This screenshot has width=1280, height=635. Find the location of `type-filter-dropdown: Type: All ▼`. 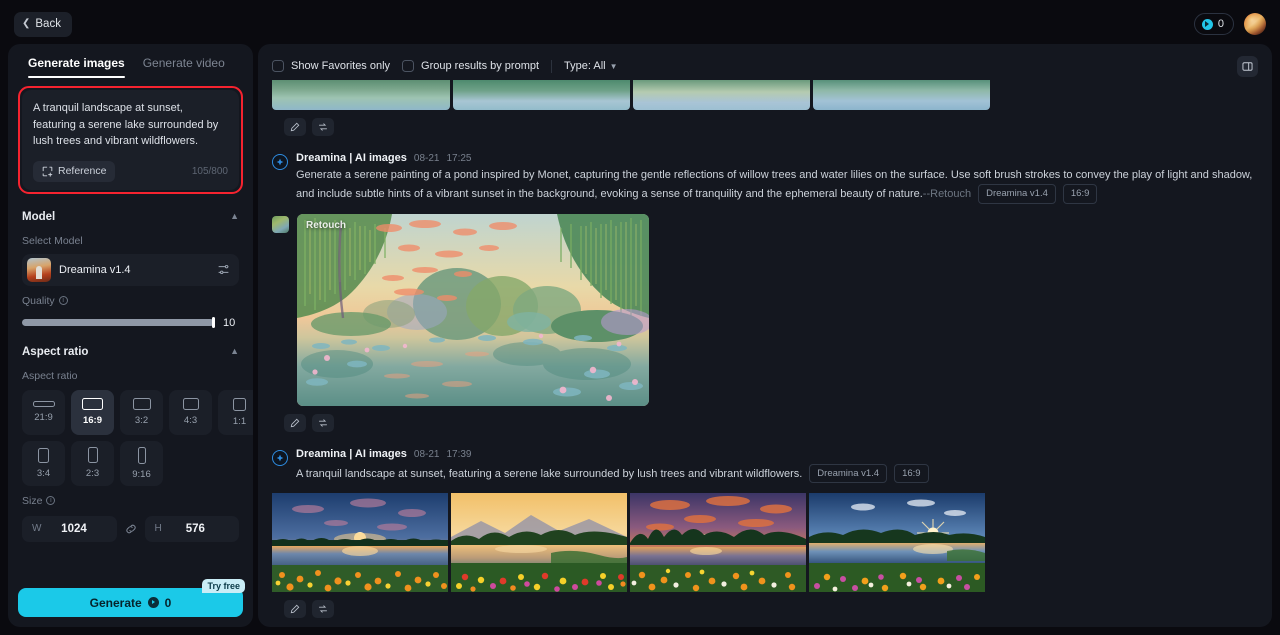

type-filter-dropdown: Type: All ▼ is located at coordinates (591, 66).